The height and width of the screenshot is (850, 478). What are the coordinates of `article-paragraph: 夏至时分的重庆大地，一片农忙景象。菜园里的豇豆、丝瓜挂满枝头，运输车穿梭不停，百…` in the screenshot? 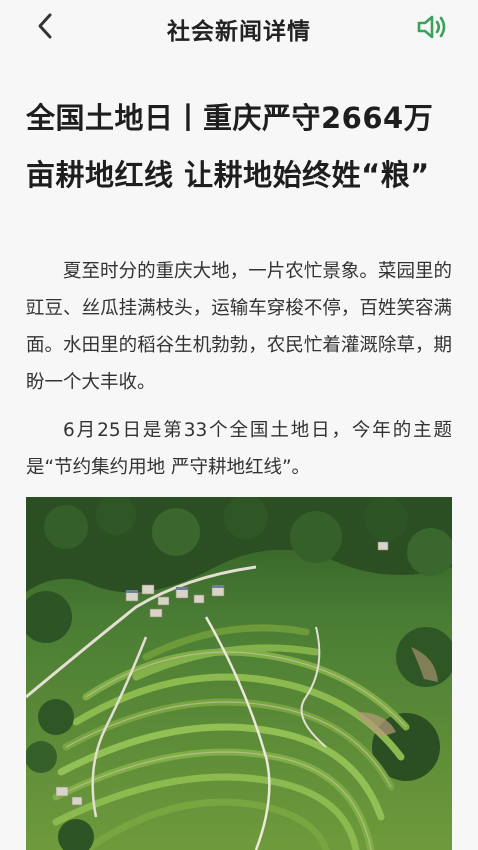 It's located at (239, 327).